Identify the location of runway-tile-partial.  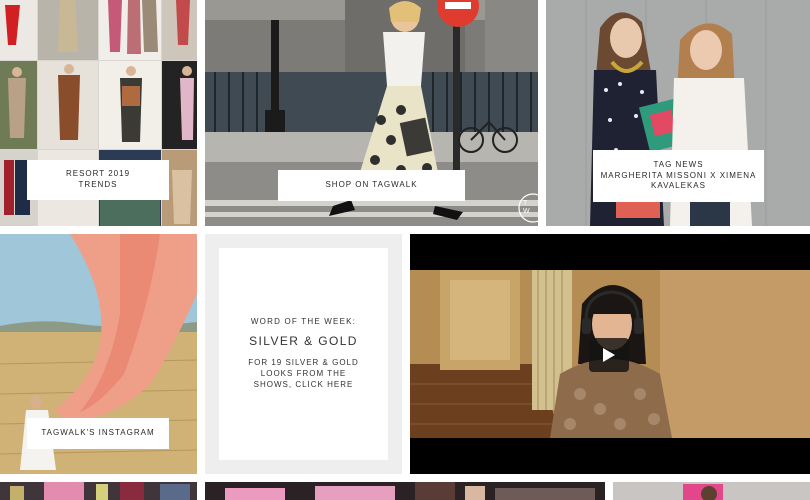
(98, 491).